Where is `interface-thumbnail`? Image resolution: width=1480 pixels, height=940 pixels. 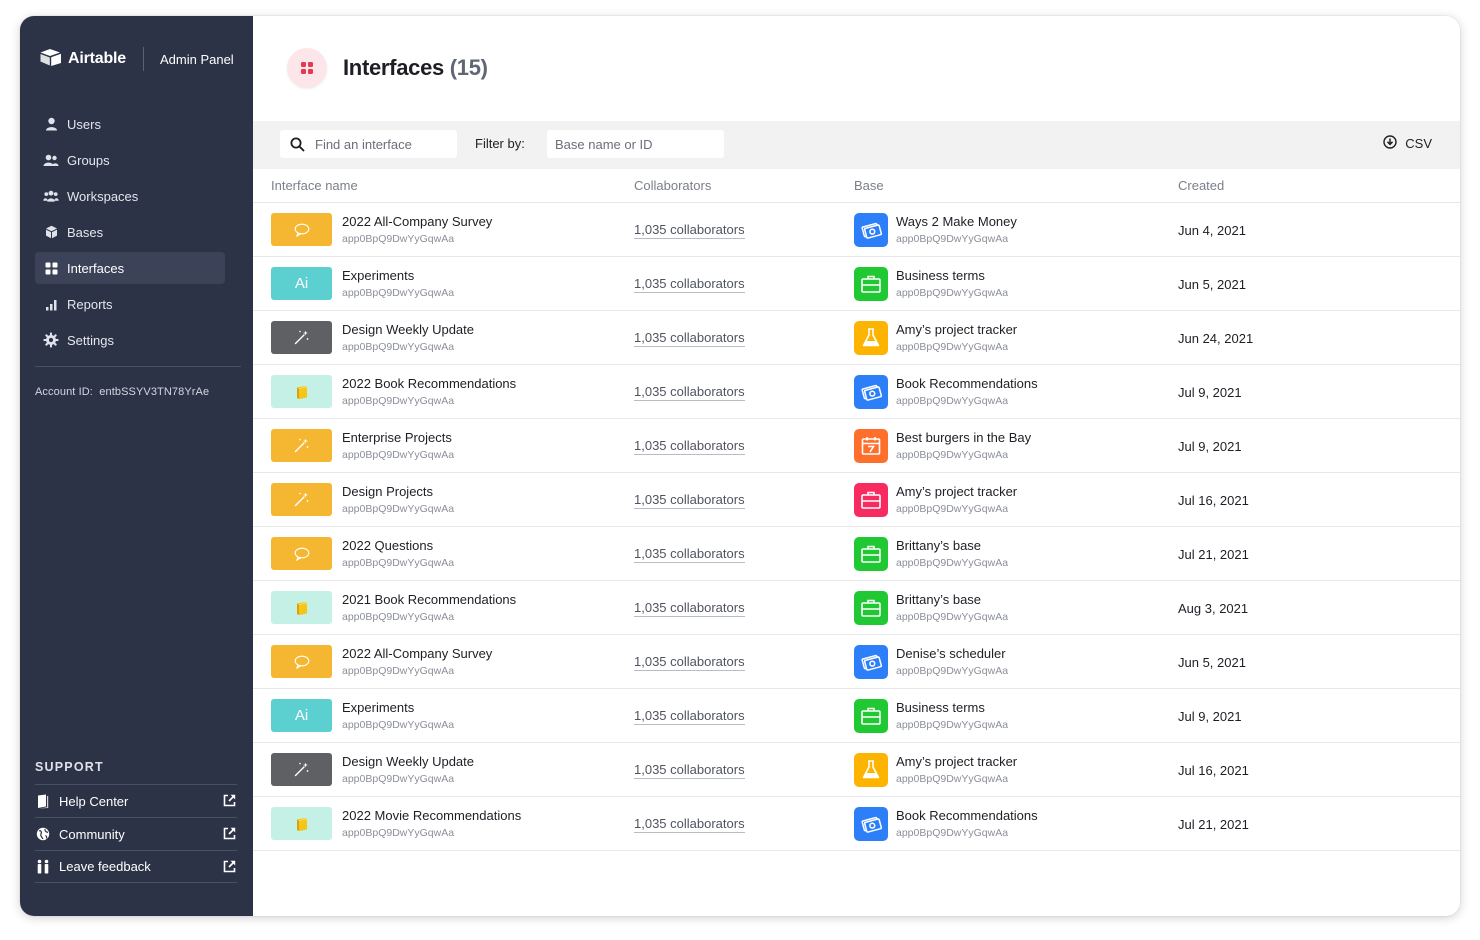 interface-thumbnail is located at coordinates (301, 445).